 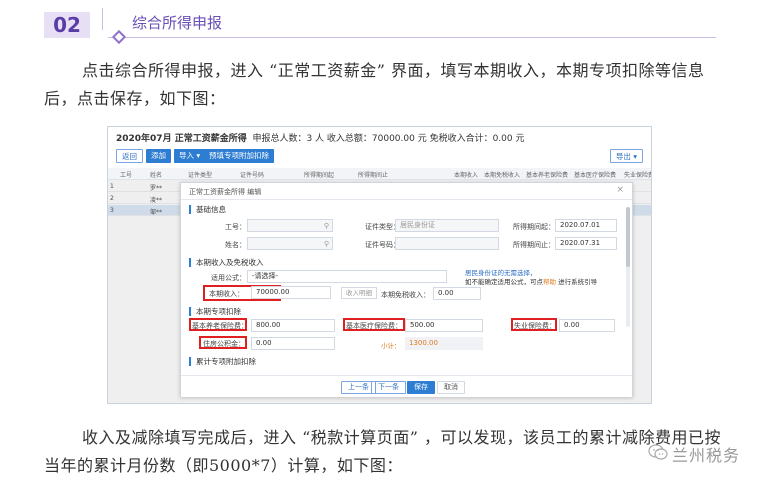 I want to click on id-type-field: 居民身份证, so click(x=447, y=225).